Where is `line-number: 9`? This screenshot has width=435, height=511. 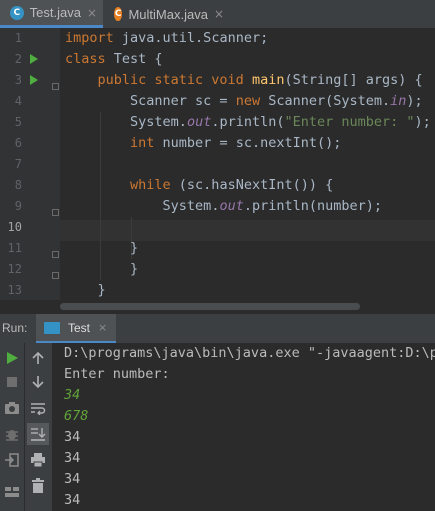
line-number: 9 is located at coordinates (18, 206).